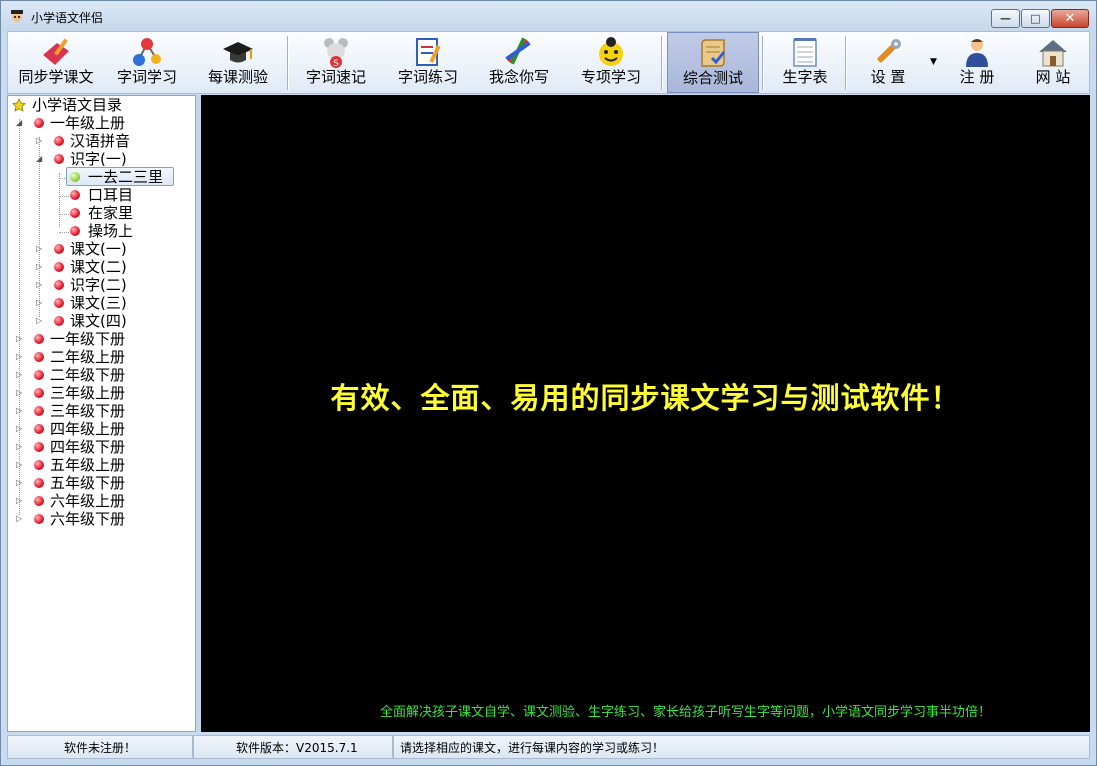 The width and height of the screenshot is (1097, 766). Describe the element at coordinates (1035, 18) in the screenshot. I see `maximize-button: □` at that location.